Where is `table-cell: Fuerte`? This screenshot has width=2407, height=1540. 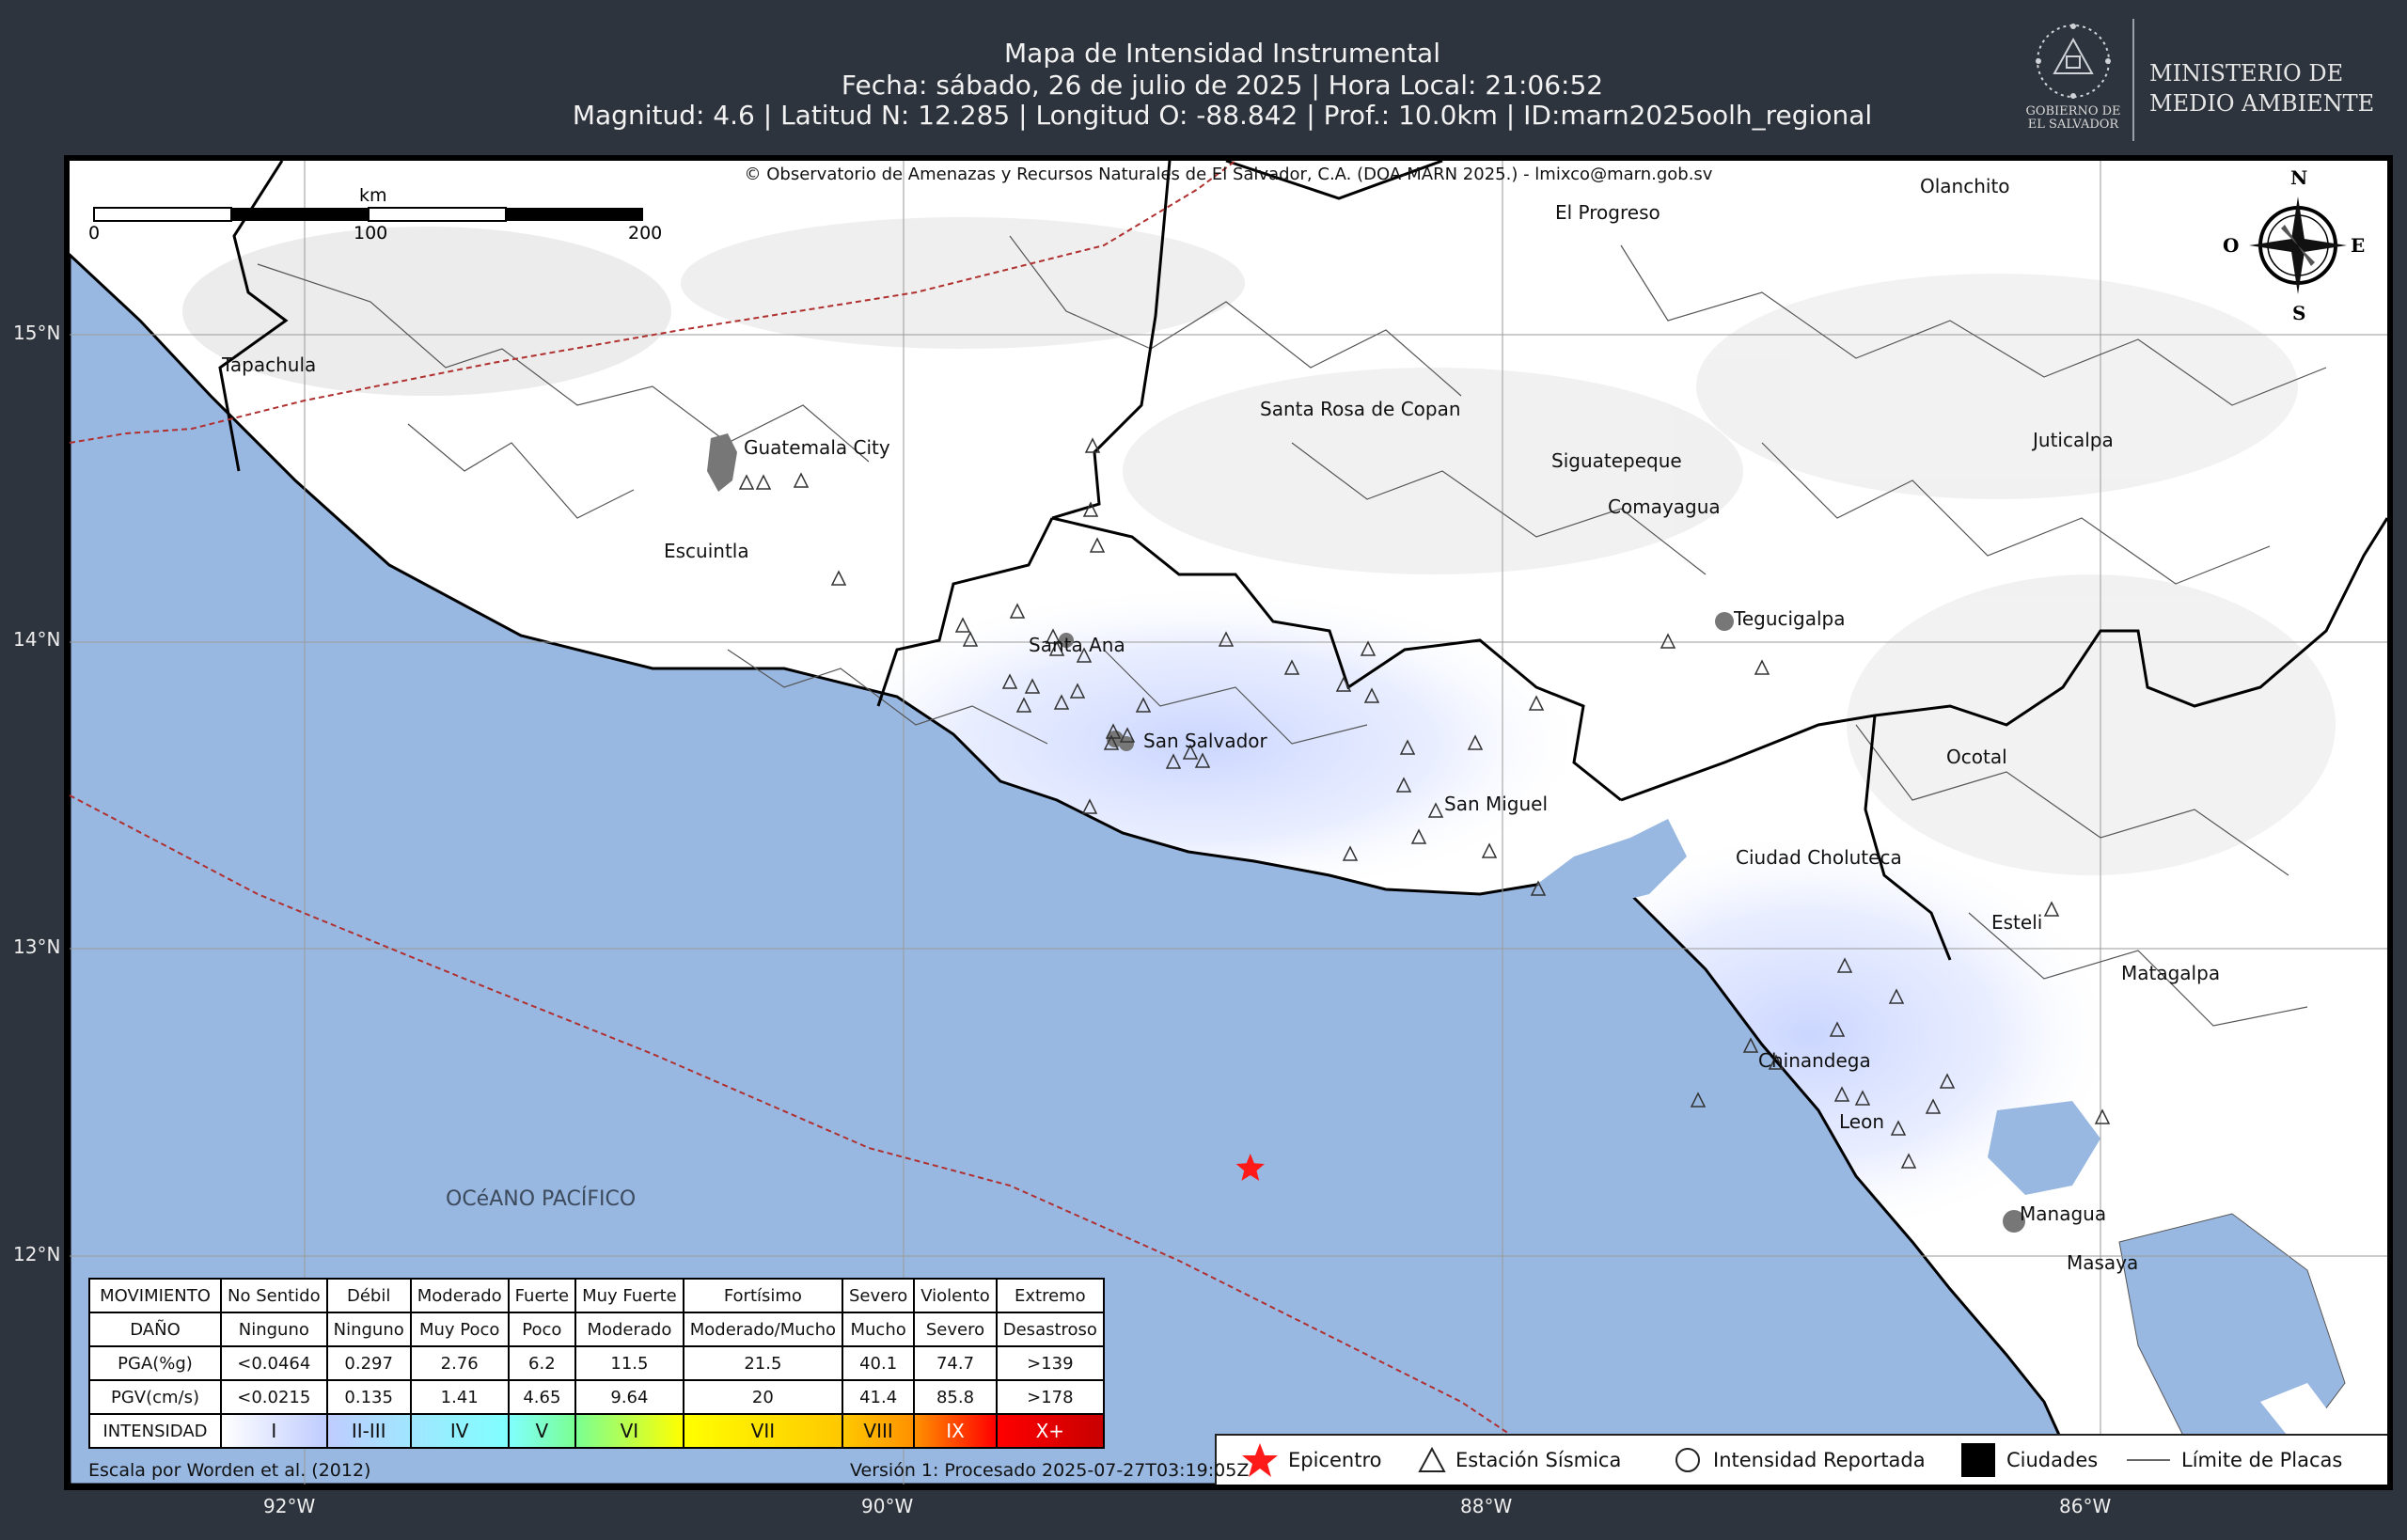
table-cell: Fuerte is located at coordinates (542, 1295).